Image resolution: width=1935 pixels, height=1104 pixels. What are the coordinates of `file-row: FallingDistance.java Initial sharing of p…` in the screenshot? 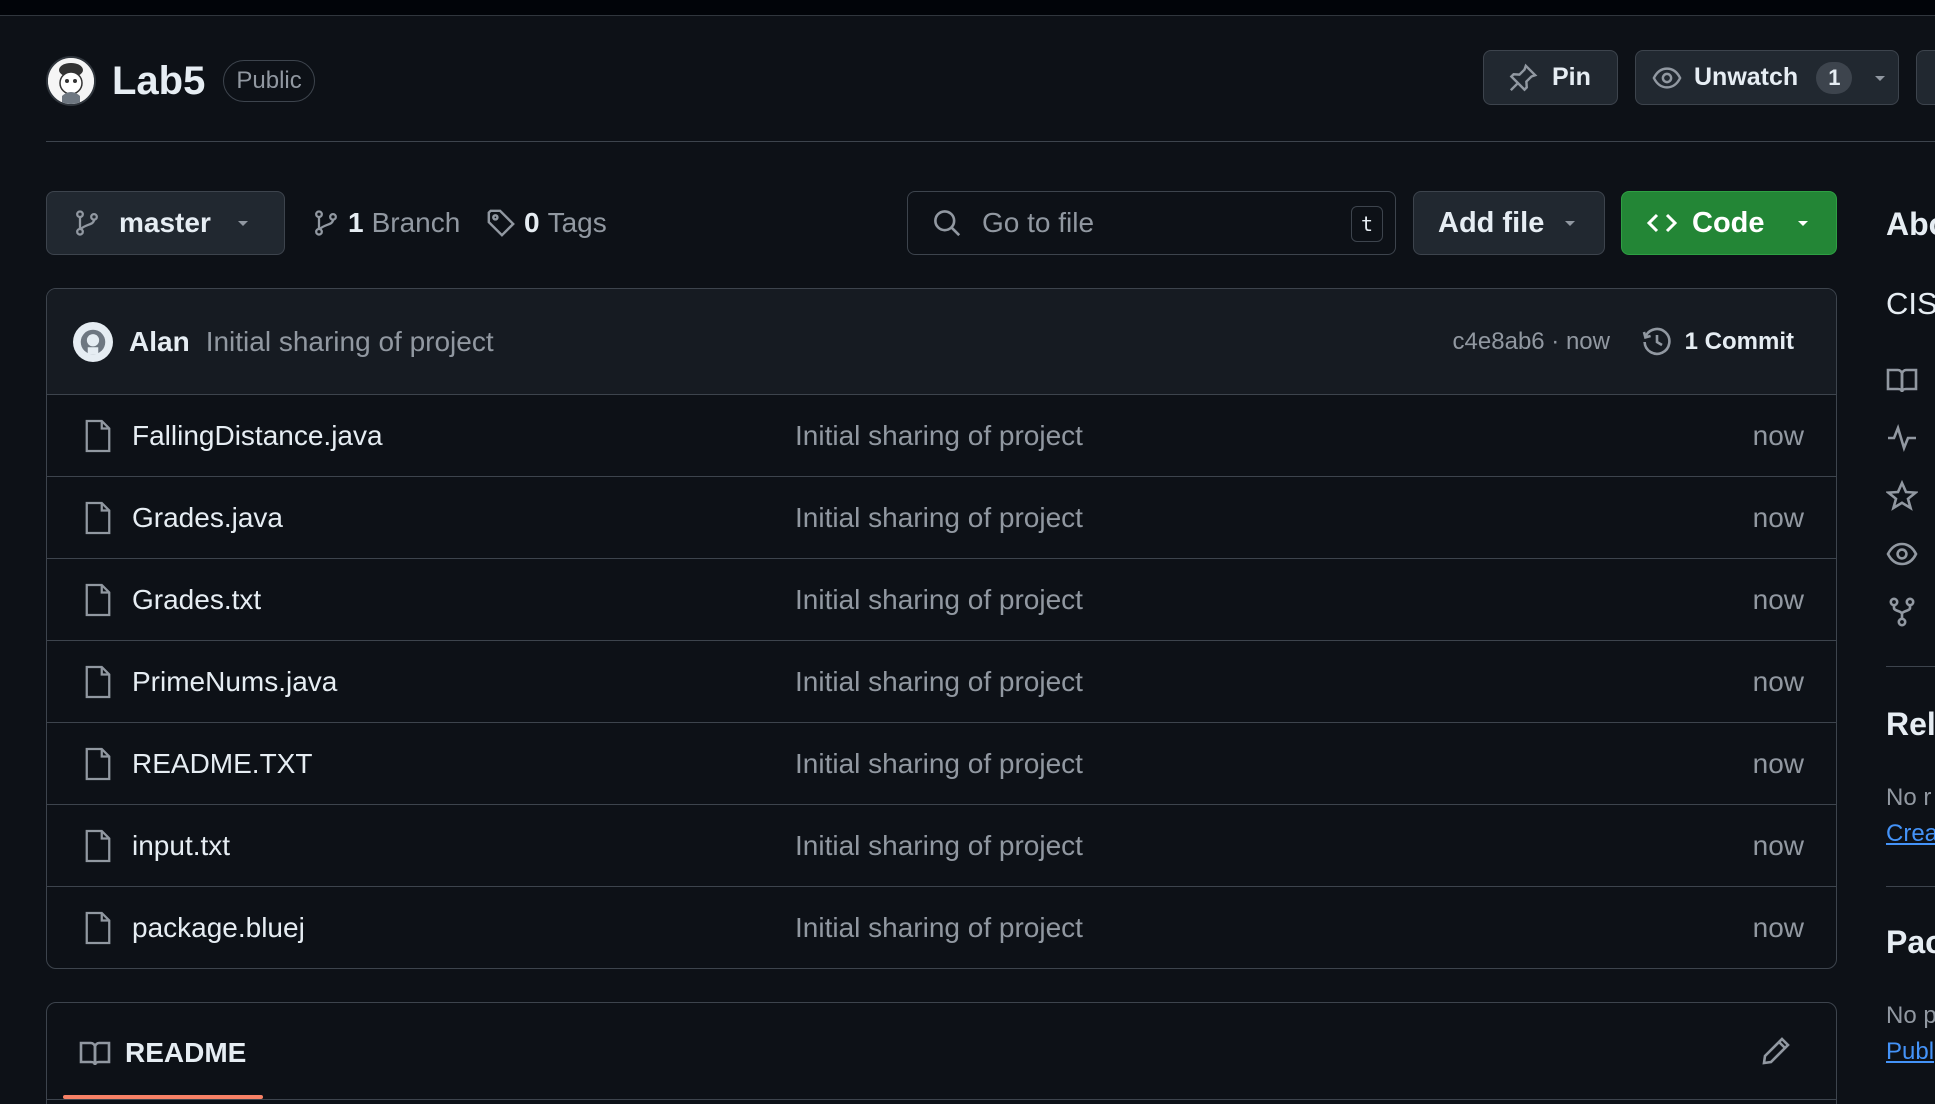 It's located at (941, 436).